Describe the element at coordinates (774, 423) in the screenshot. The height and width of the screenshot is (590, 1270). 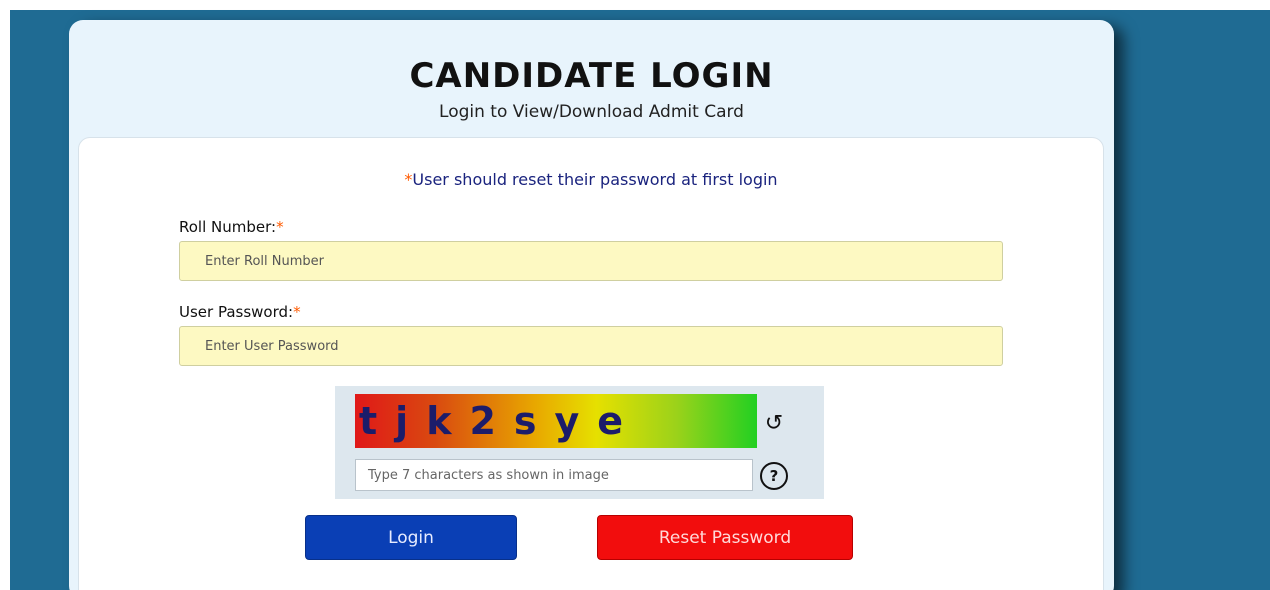
I see `refresh-icon: ↺` at that location.